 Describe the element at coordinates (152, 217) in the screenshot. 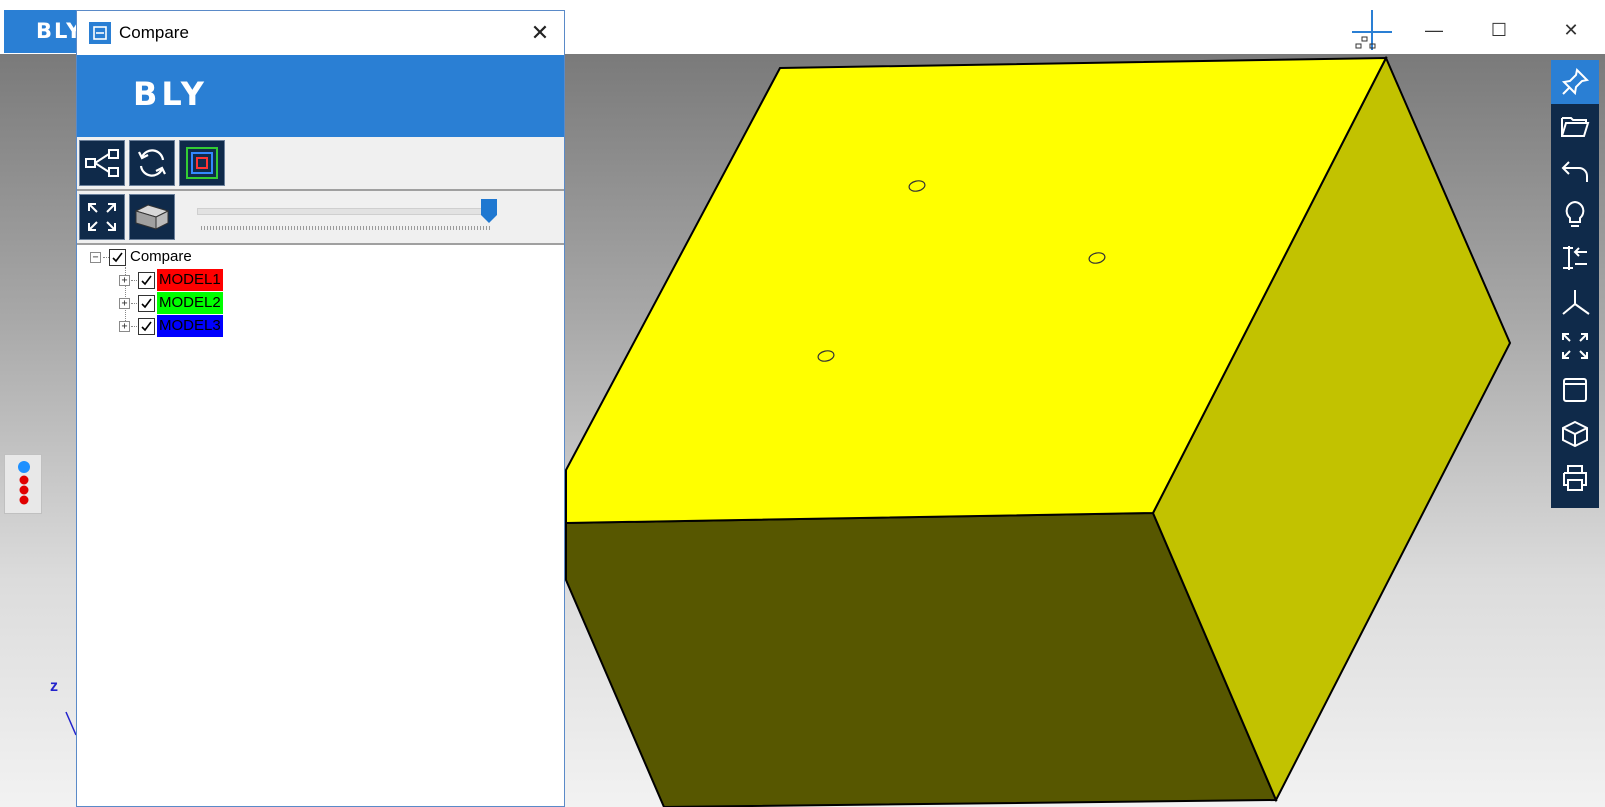

I see `box-view-icon` at that location.